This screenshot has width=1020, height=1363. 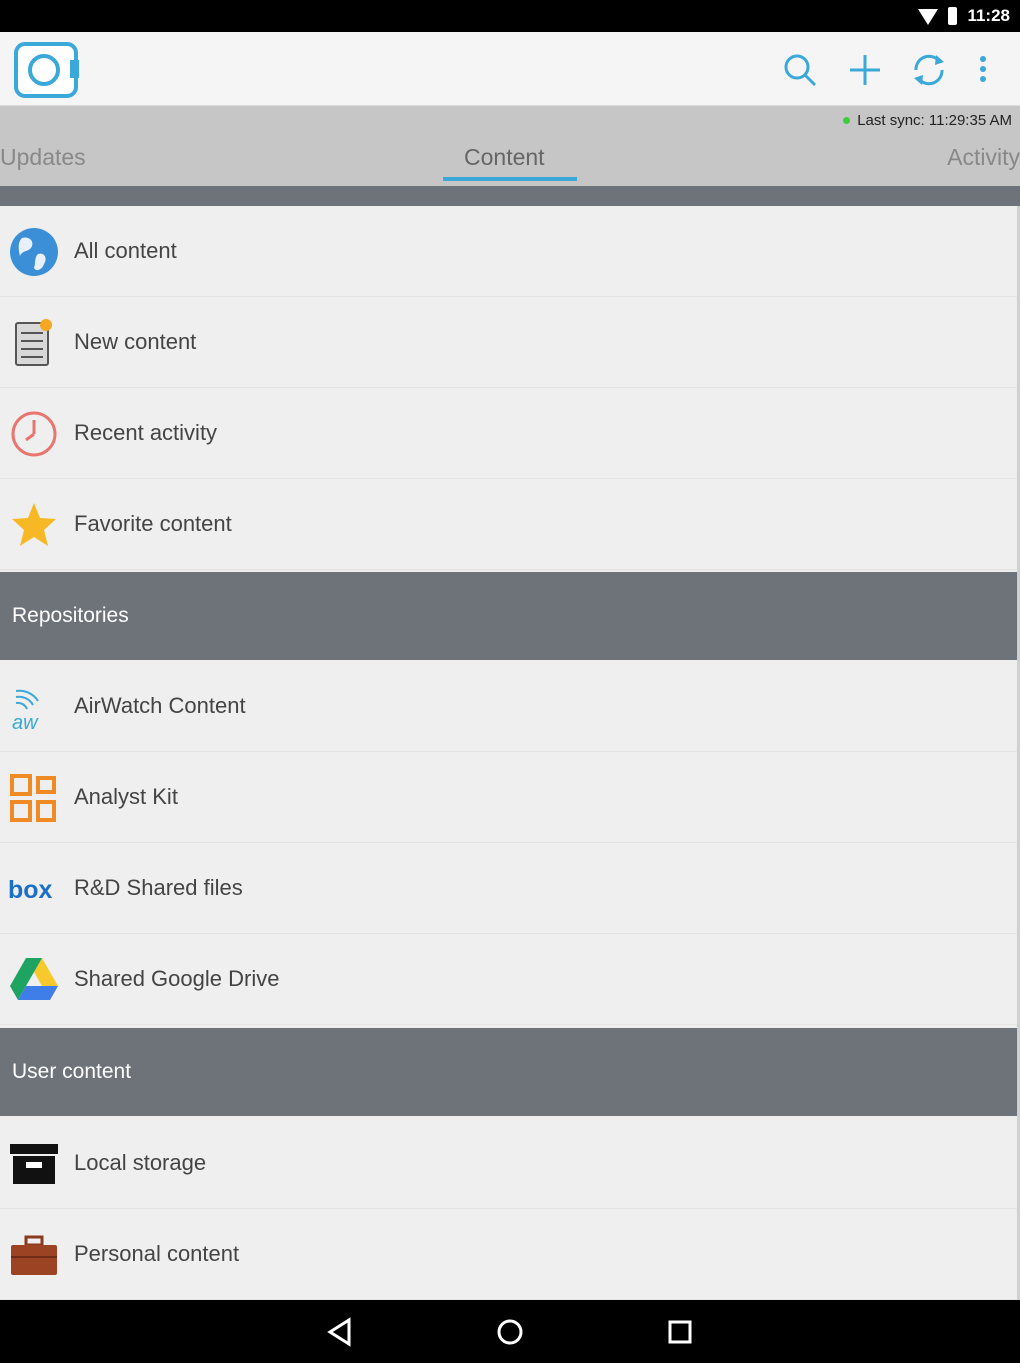 I want to click on airwatch-icon: aw, so click(x=25, y=711).